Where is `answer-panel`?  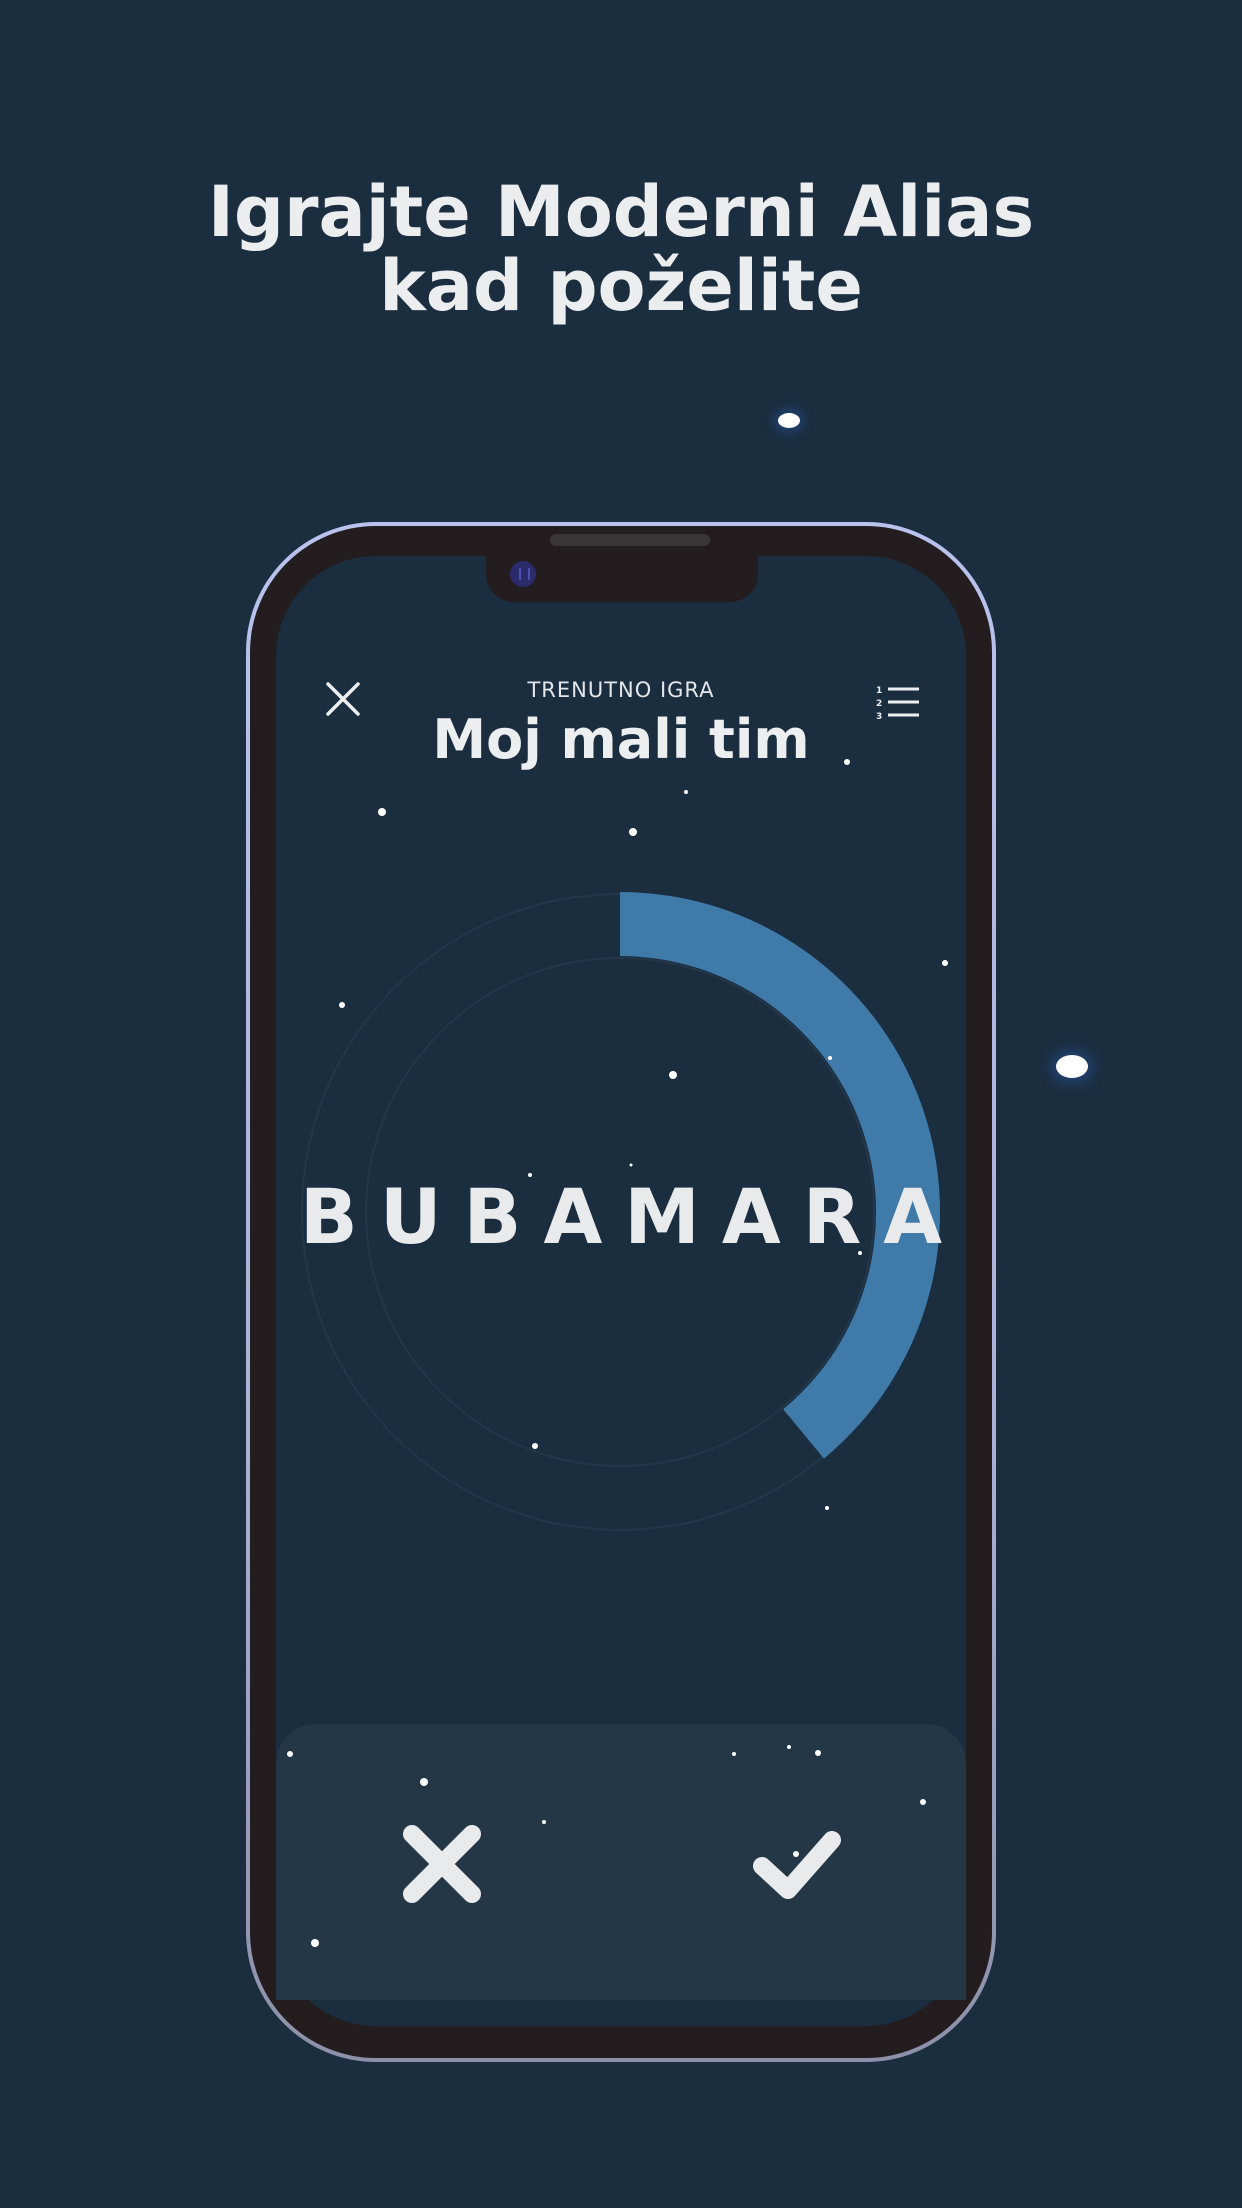
answer-panel is located at coordinates (621, 1862).